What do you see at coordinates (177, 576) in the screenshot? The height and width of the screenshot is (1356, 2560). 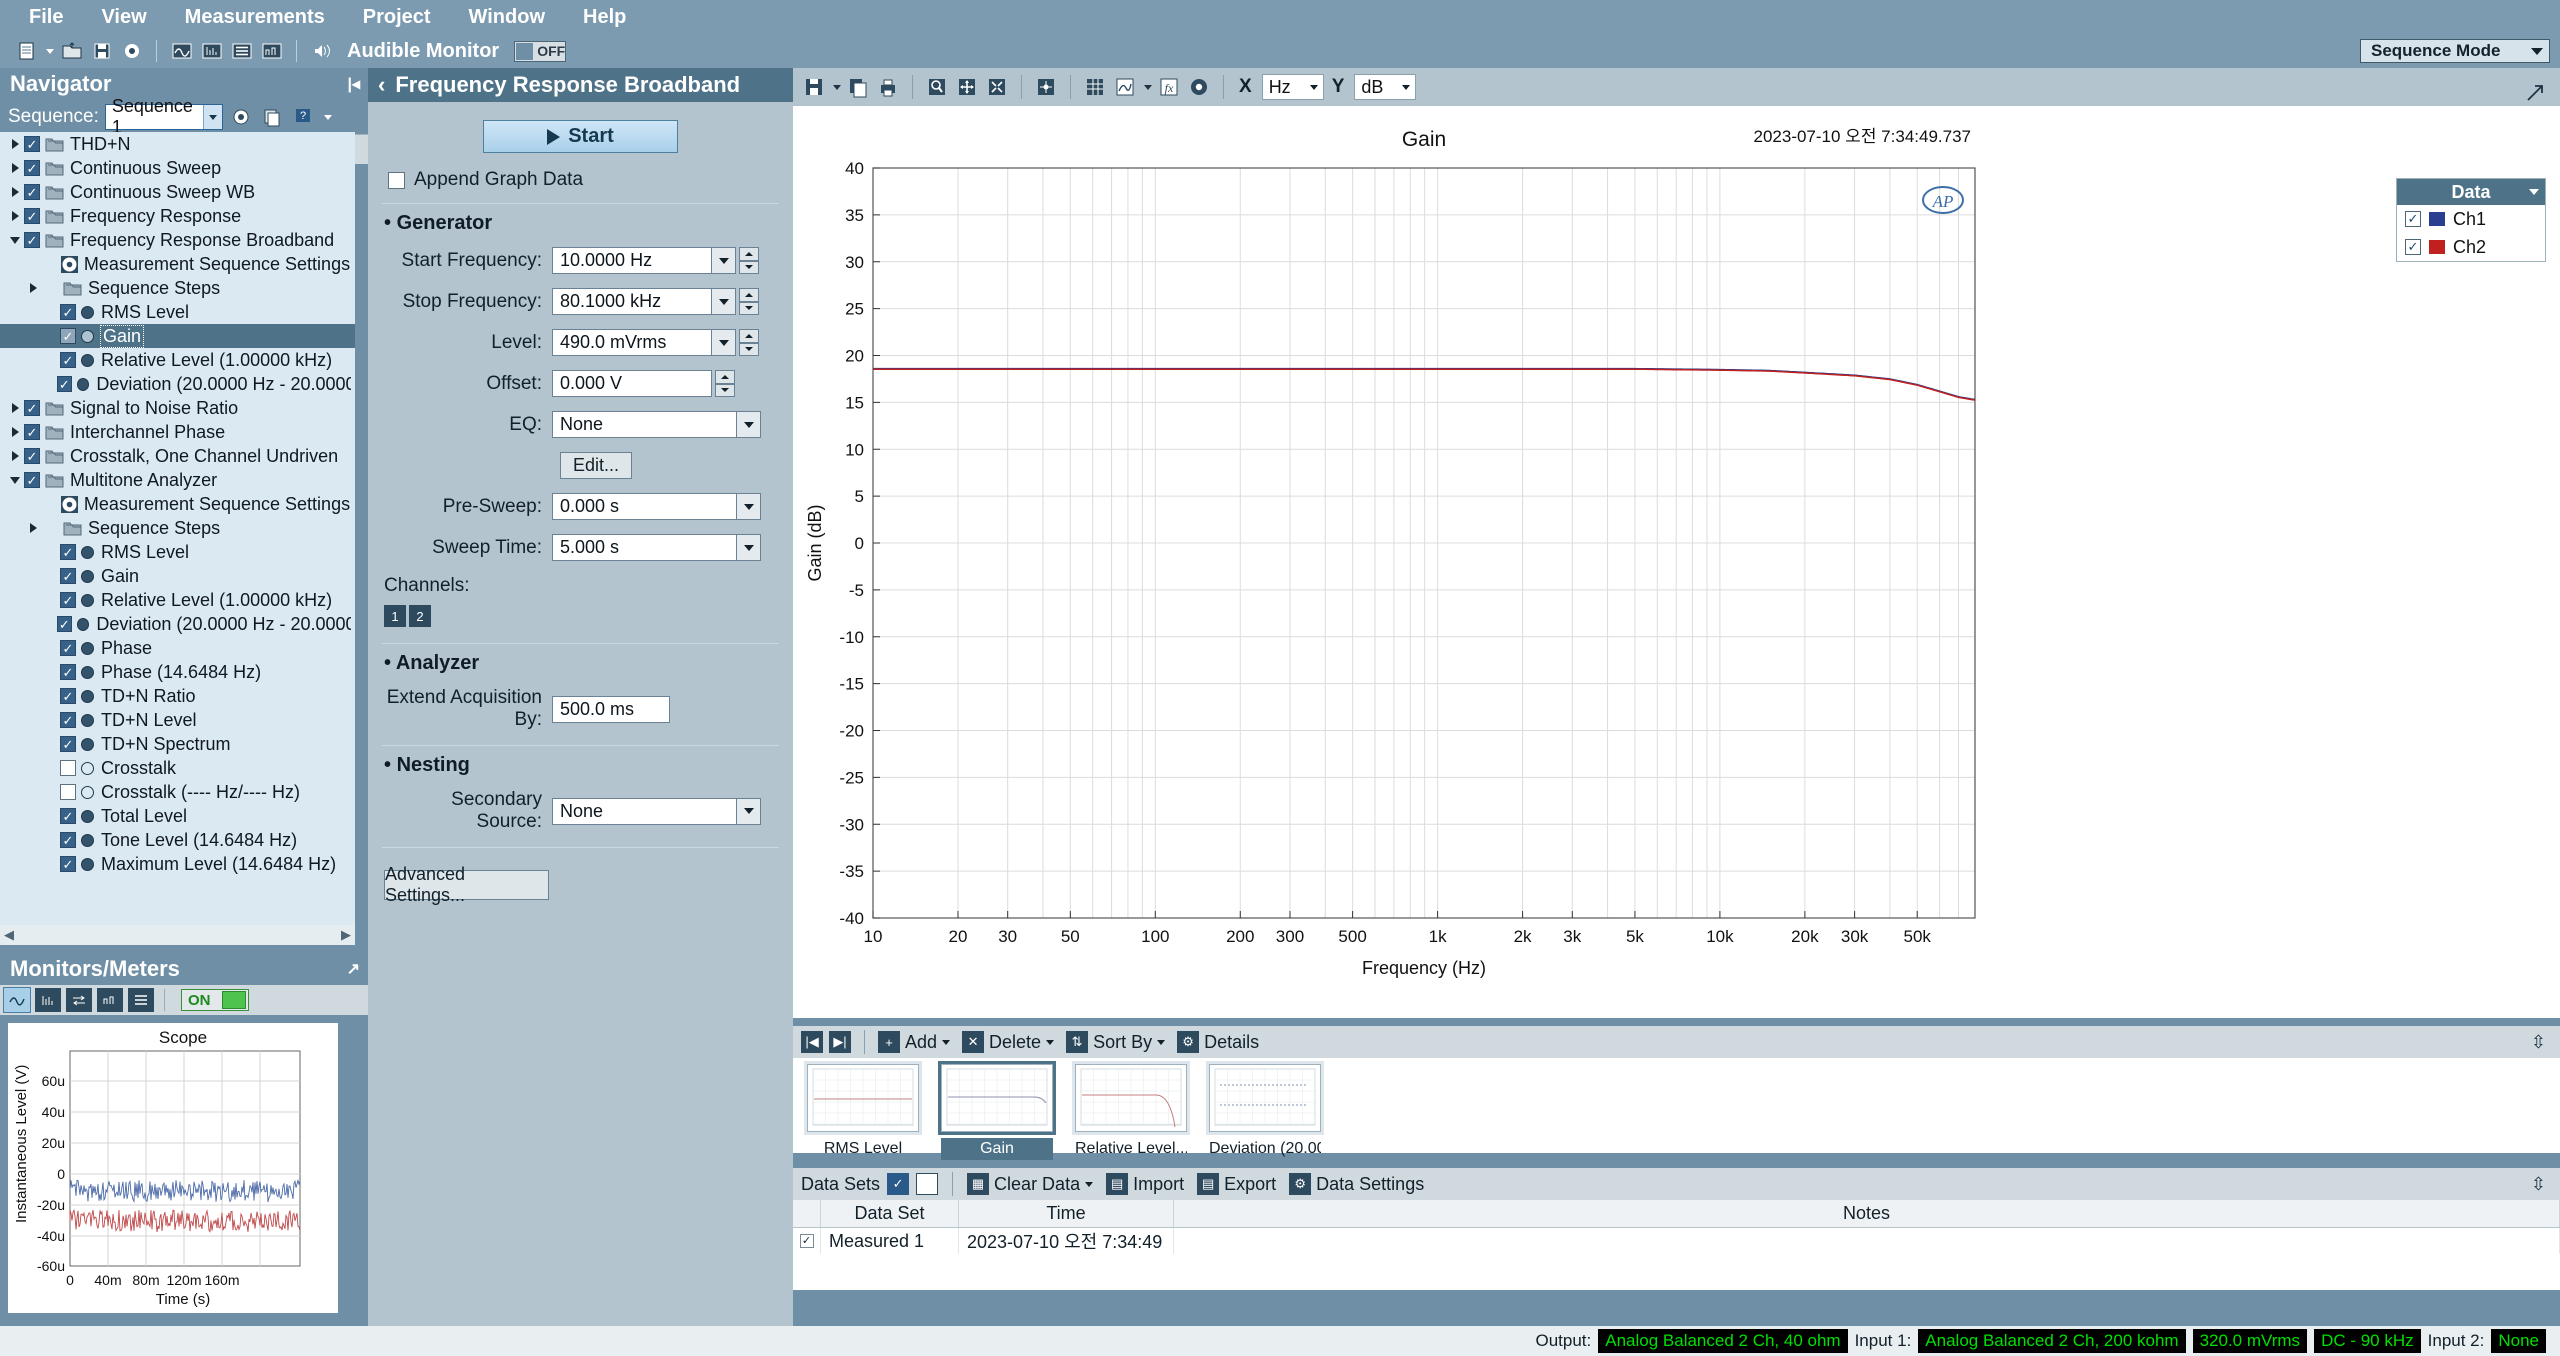 I see `tree-item: ✓ Gain` at bounding box center [177, 576].